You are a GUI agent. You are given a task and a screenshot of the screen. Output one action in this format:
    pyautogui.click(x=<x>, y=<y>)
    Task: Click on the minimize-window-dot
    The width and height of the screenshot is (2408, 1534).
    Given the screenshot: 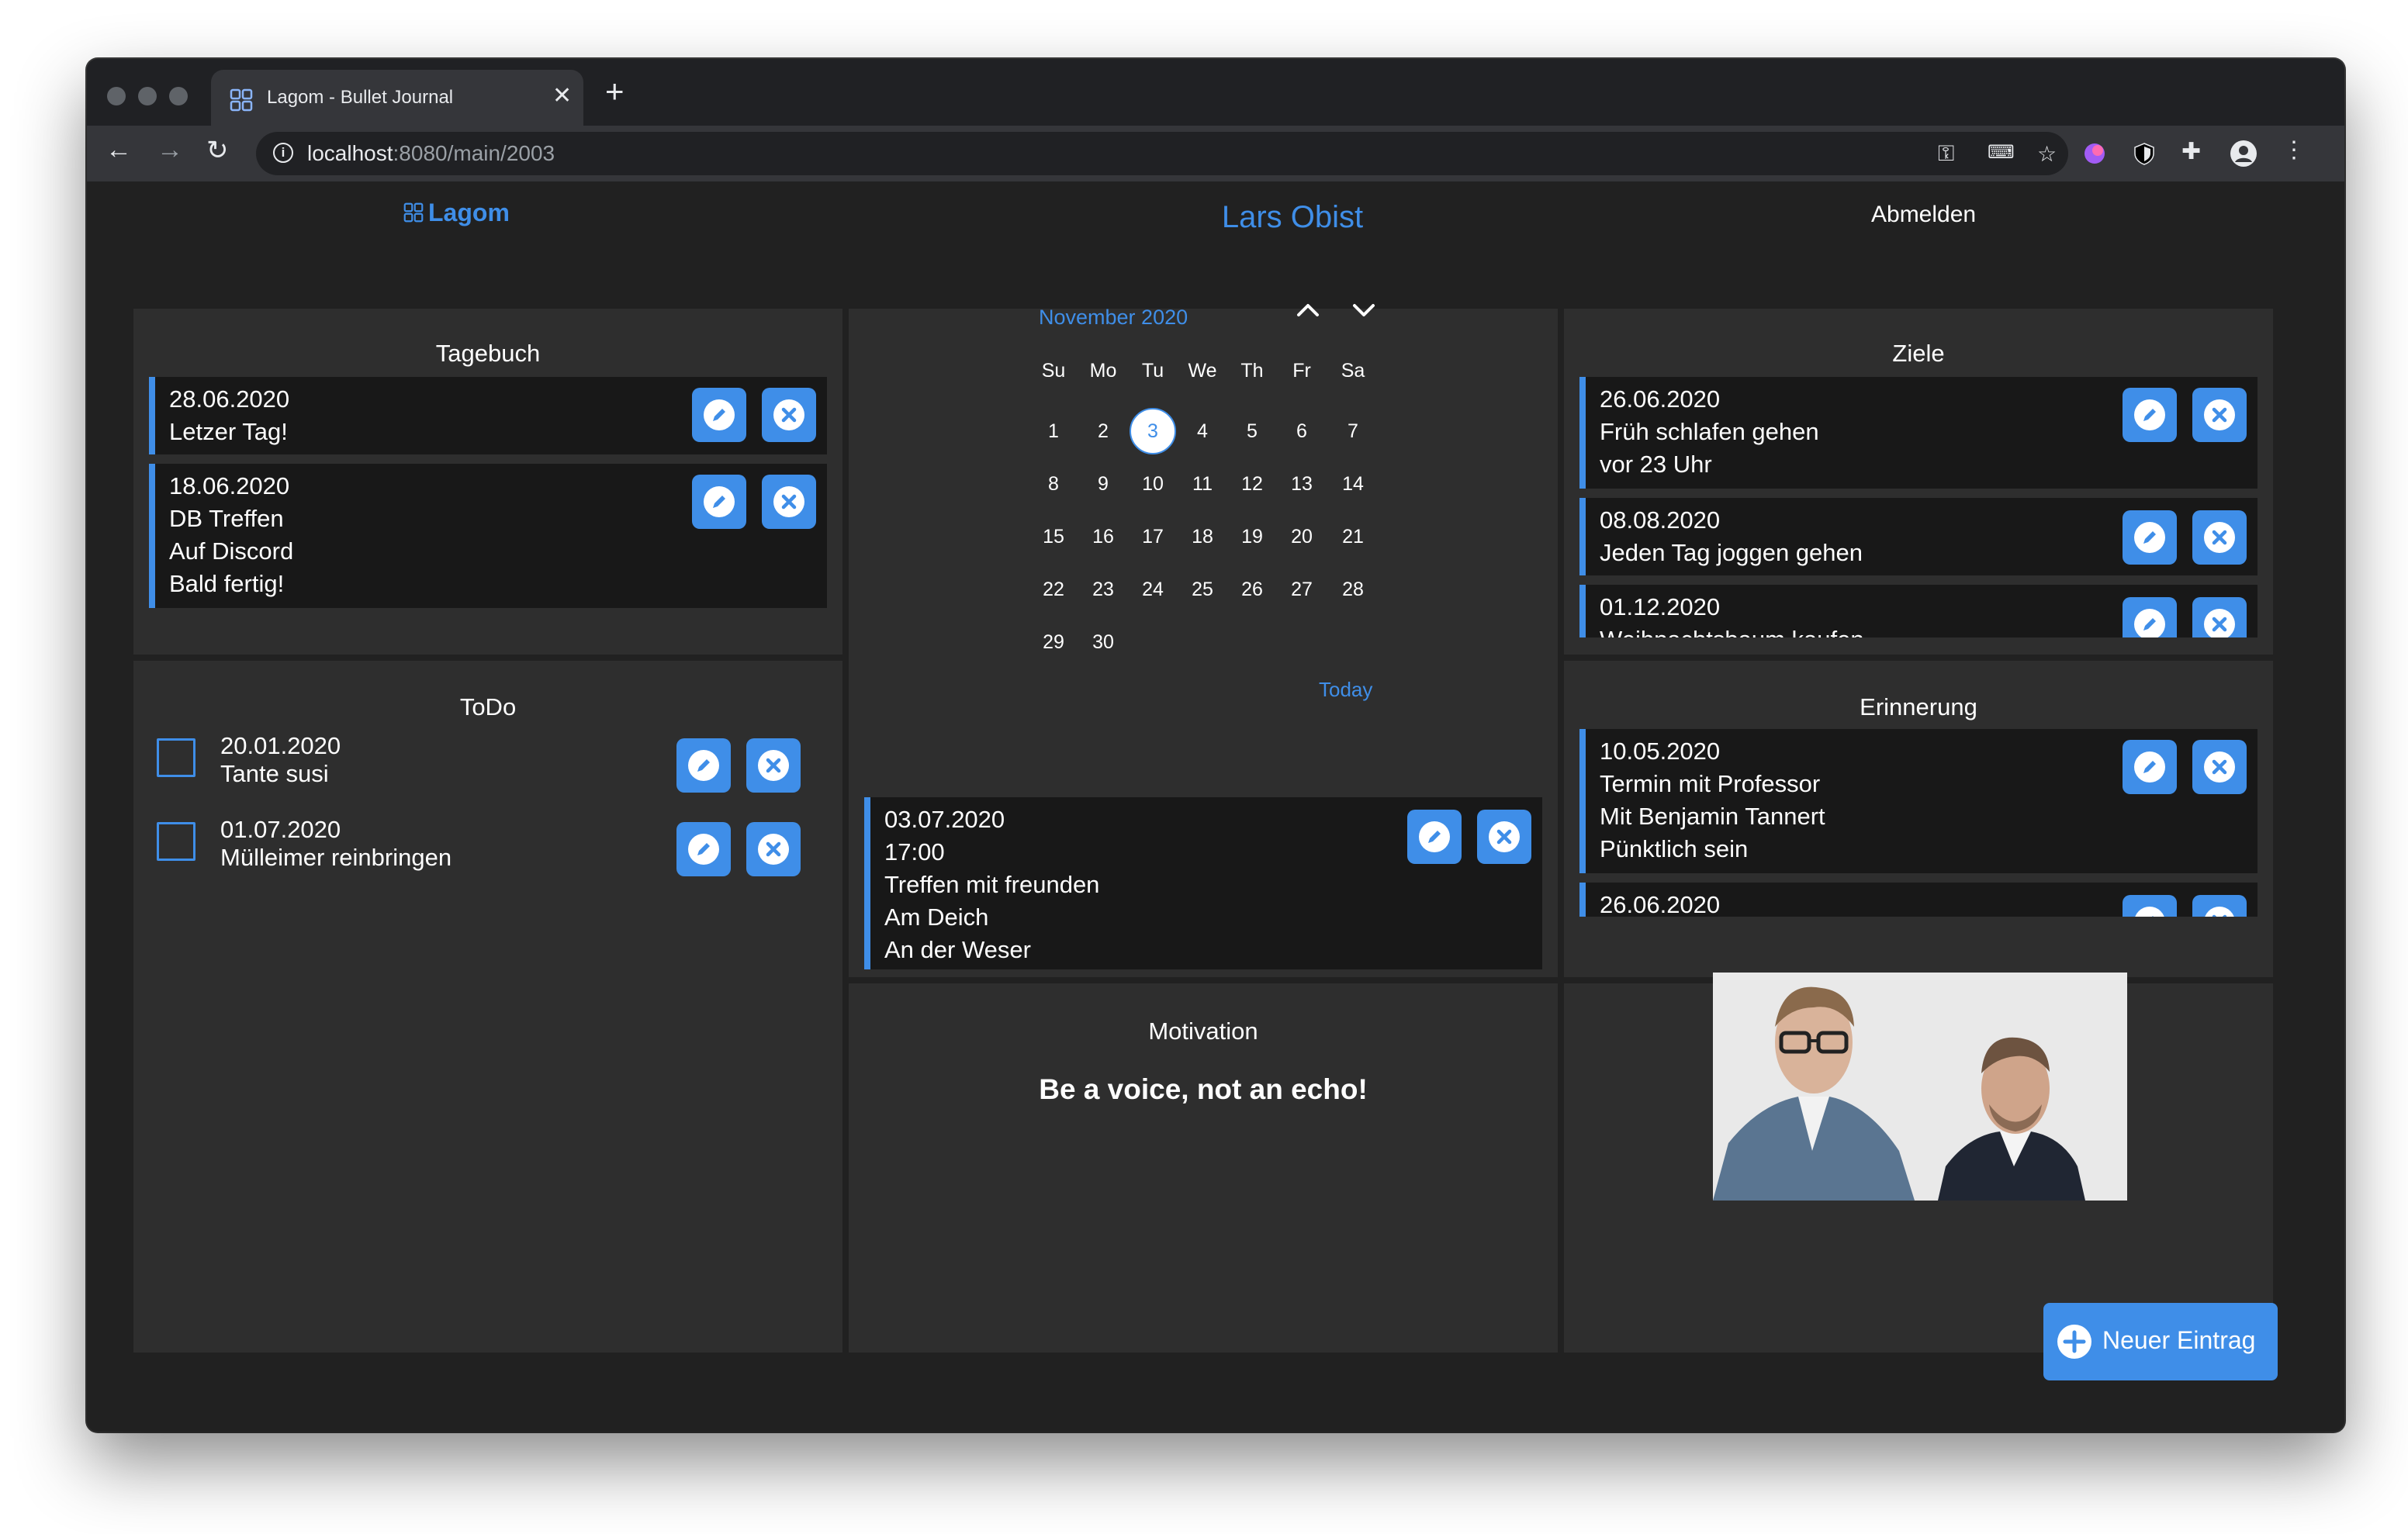 What is the action you would take?
    pyautogui.click(x=147, y=96)
    